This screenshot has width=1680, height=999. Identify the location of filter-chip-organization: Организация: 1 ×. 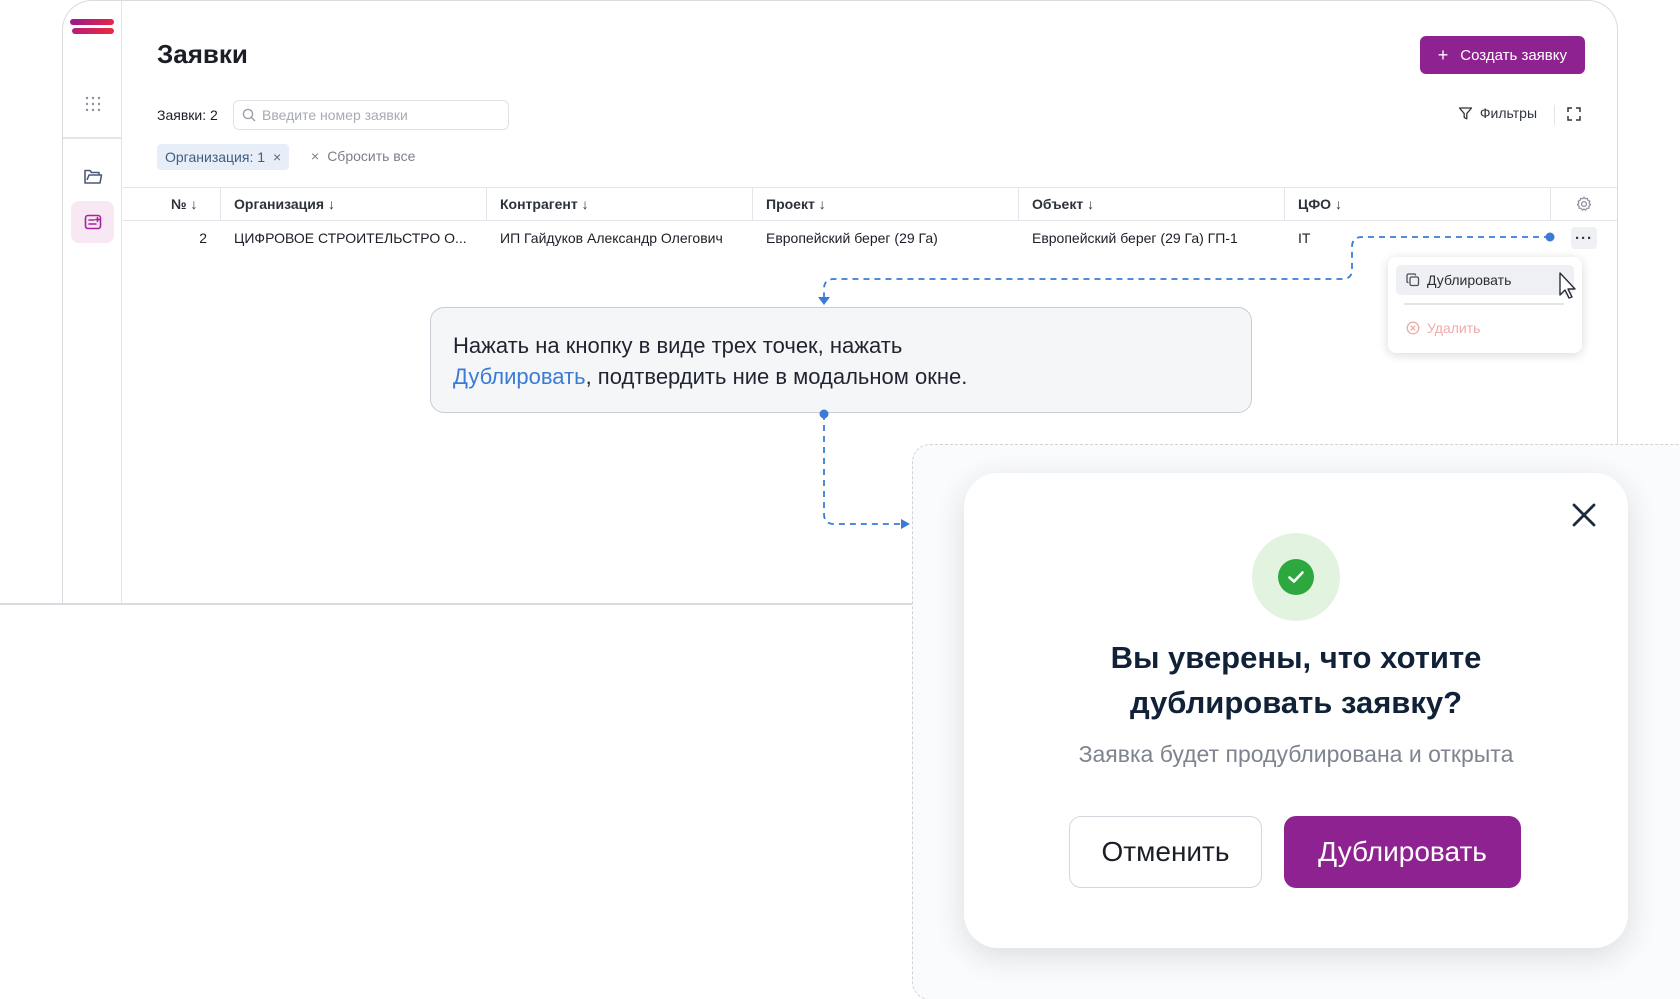
(223, 157).